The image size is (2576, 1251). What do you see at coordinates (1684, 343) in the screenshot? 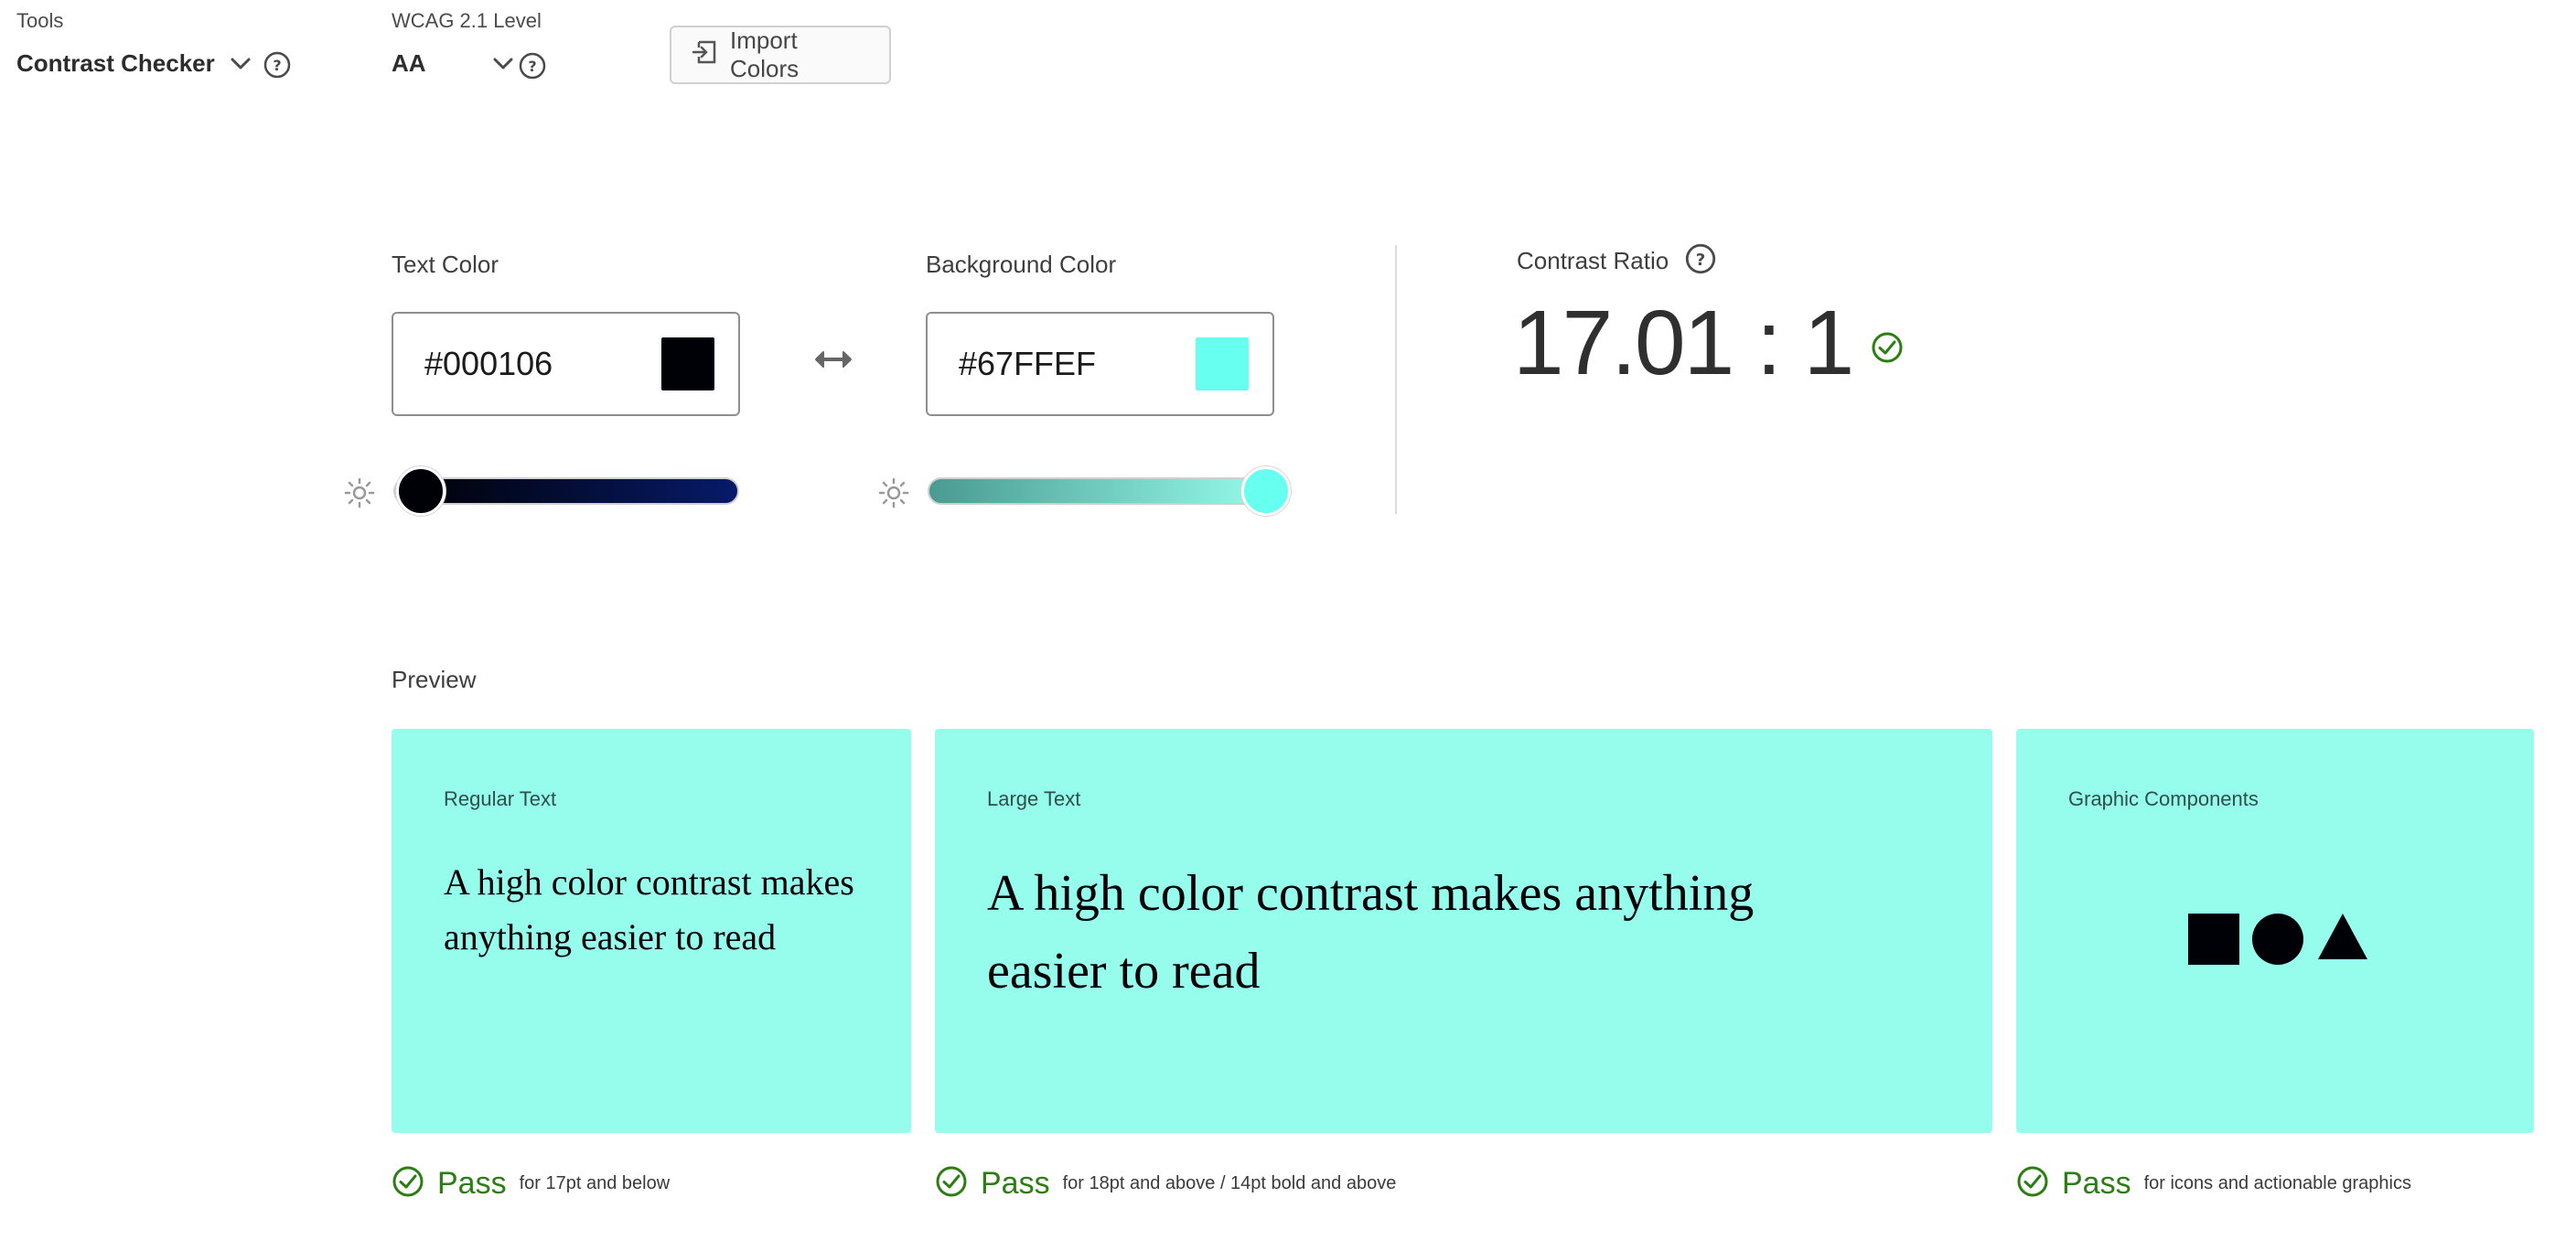
I see `contrast-ratio-value: 17.01 : 1` at bounding box center [1684, 343].